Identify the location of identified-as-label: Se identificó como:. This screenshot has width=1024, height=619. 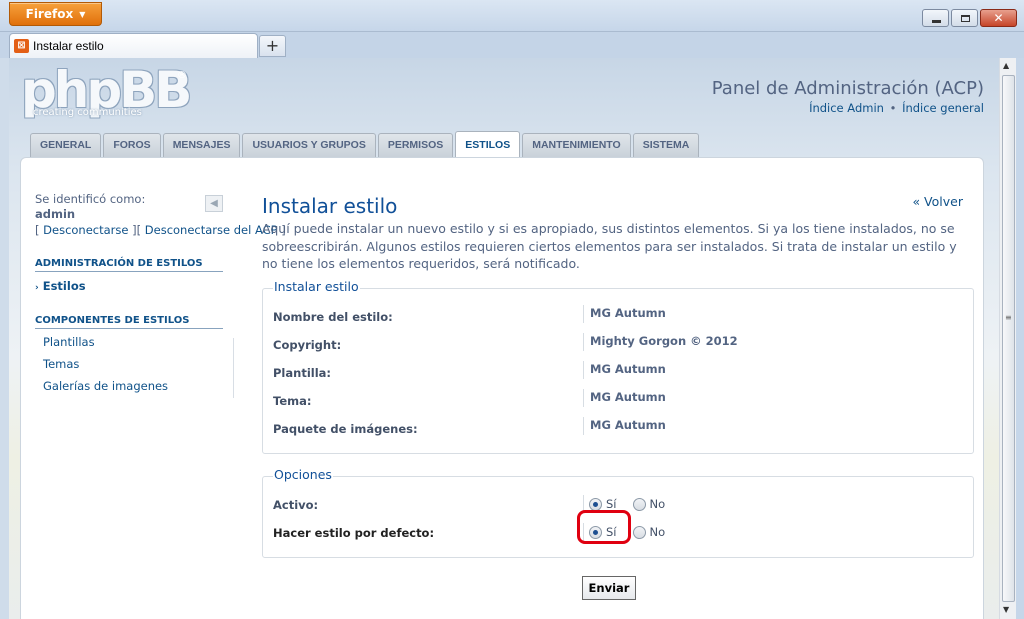
(90, 199).